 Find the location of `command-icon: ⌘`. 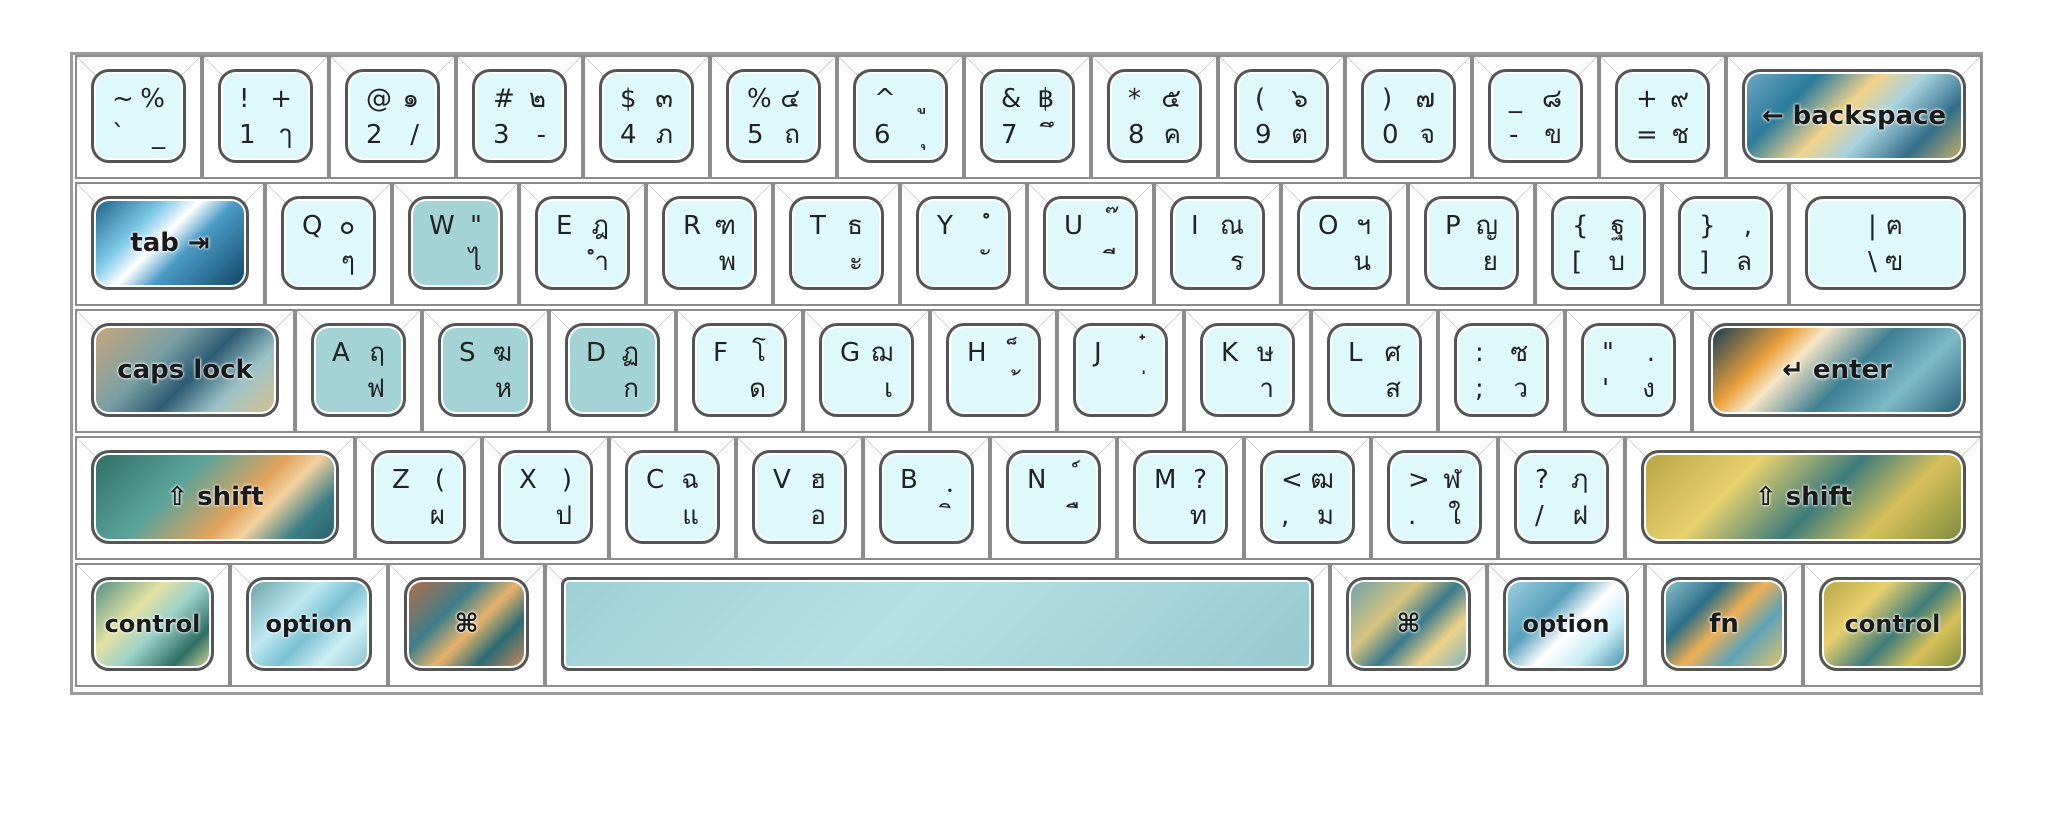

command-icon: ⌘ is located at coordinates (1408, 624).